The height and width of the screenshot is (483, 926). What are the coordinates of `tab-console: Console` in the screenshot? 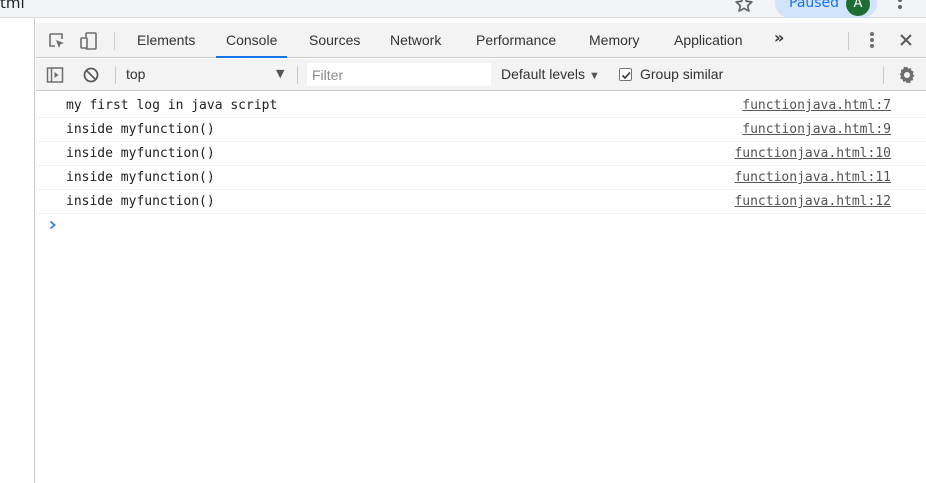 It's located at (251, 40).